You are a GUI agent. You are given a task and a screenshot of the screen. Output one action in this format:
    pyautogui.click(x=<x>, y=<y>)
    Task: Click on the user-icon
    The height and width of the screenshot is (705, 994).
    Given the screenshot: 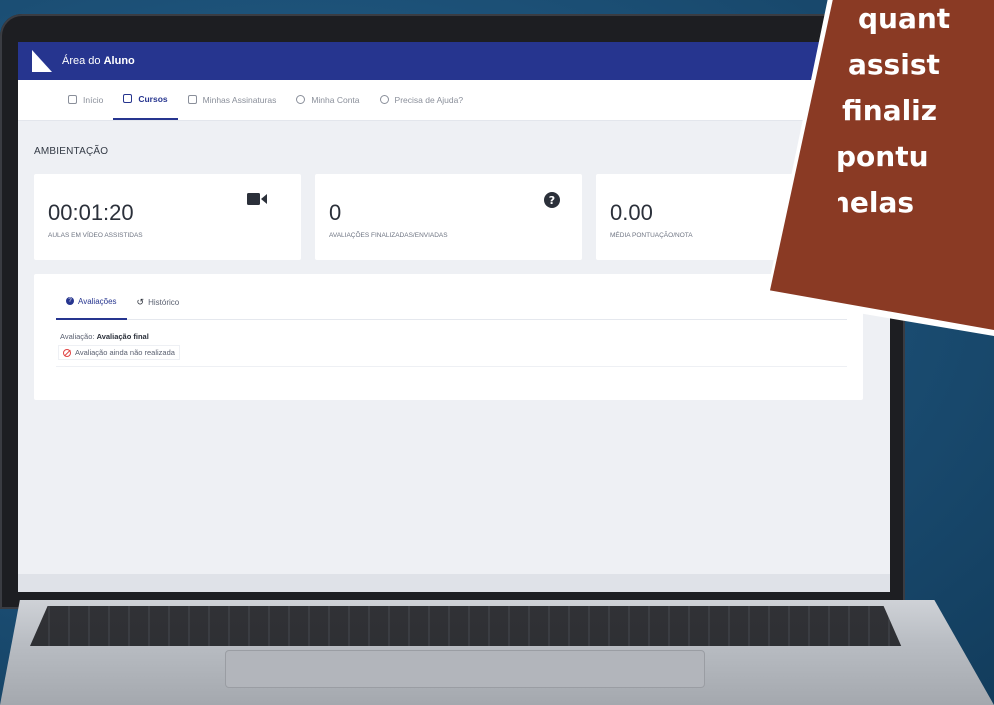 What is the action you would take?
    pyautogui.click(x=301, y=99)
    